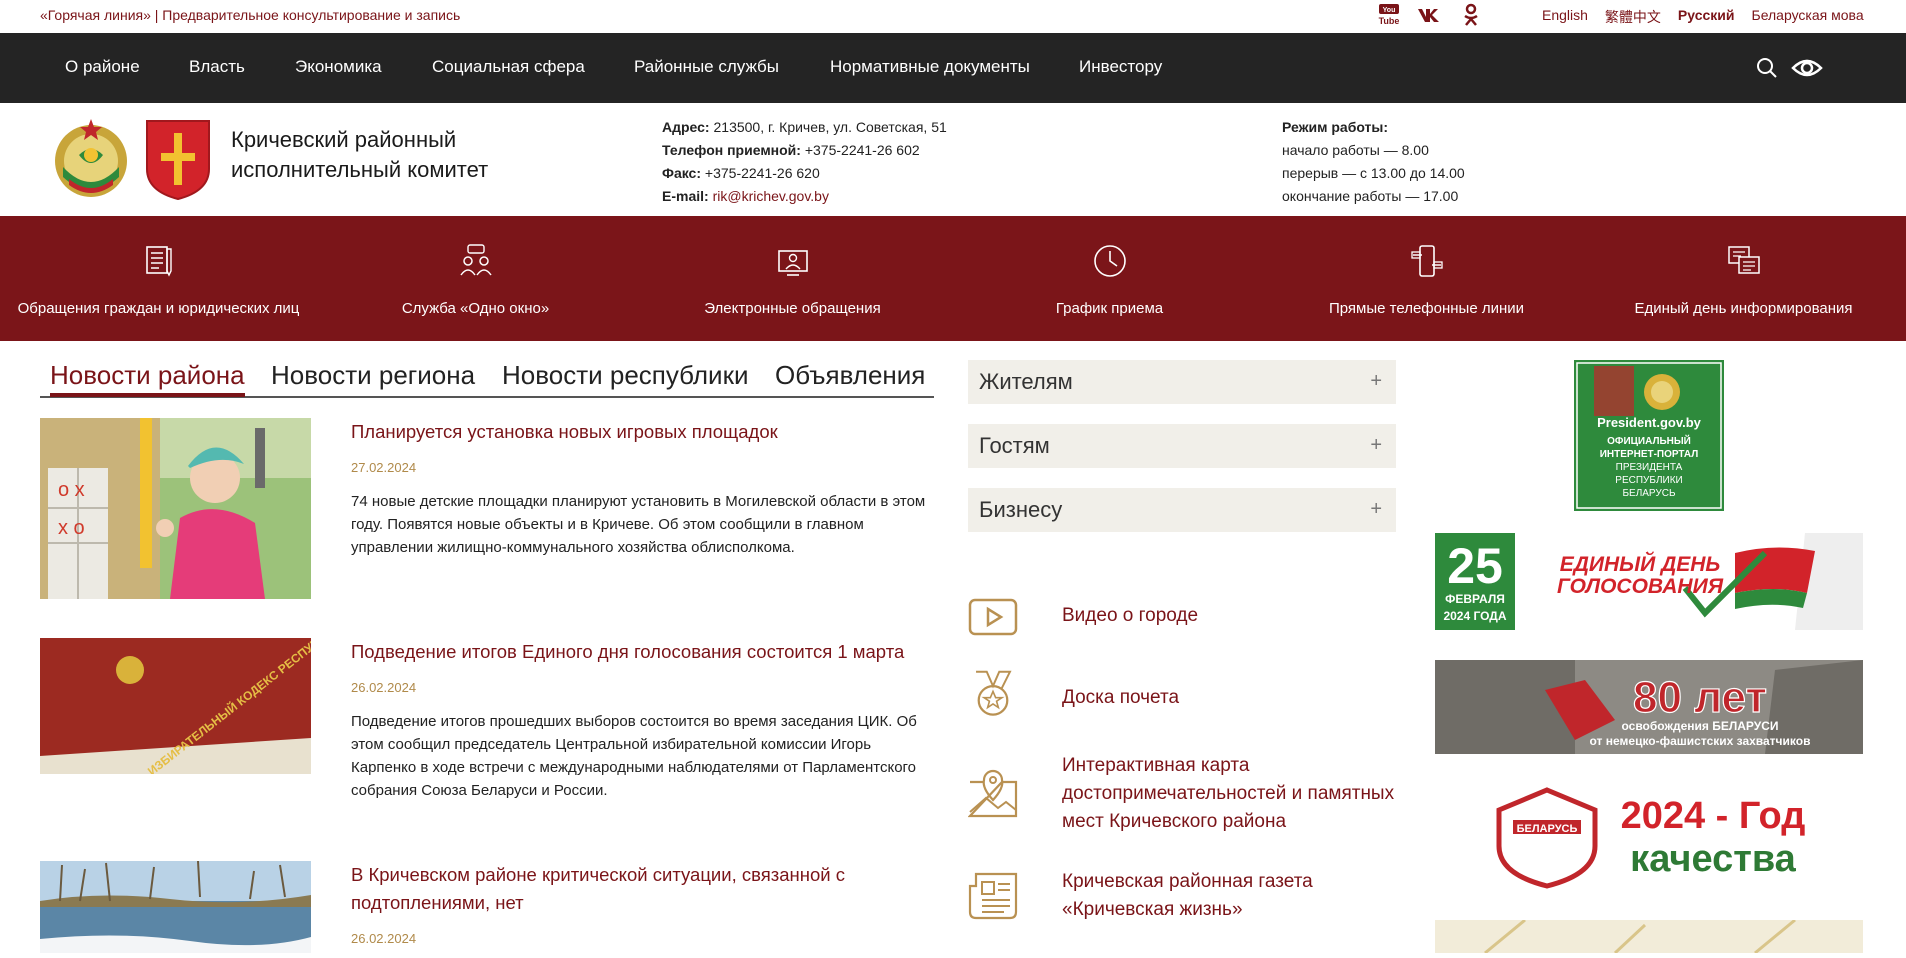  Describe the element at coordinates (1640, 564) in the screenshot. I see `voting-banner-title: ЕДИНЫЙ ДЕНЬ` at that location.